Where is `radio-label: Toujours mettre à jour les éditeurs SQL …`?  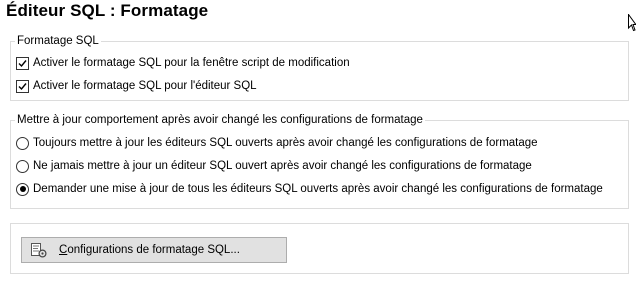
radio-label: Toujours mettre à jour les éditeurs SQL … is located at coordinates (285, 143).